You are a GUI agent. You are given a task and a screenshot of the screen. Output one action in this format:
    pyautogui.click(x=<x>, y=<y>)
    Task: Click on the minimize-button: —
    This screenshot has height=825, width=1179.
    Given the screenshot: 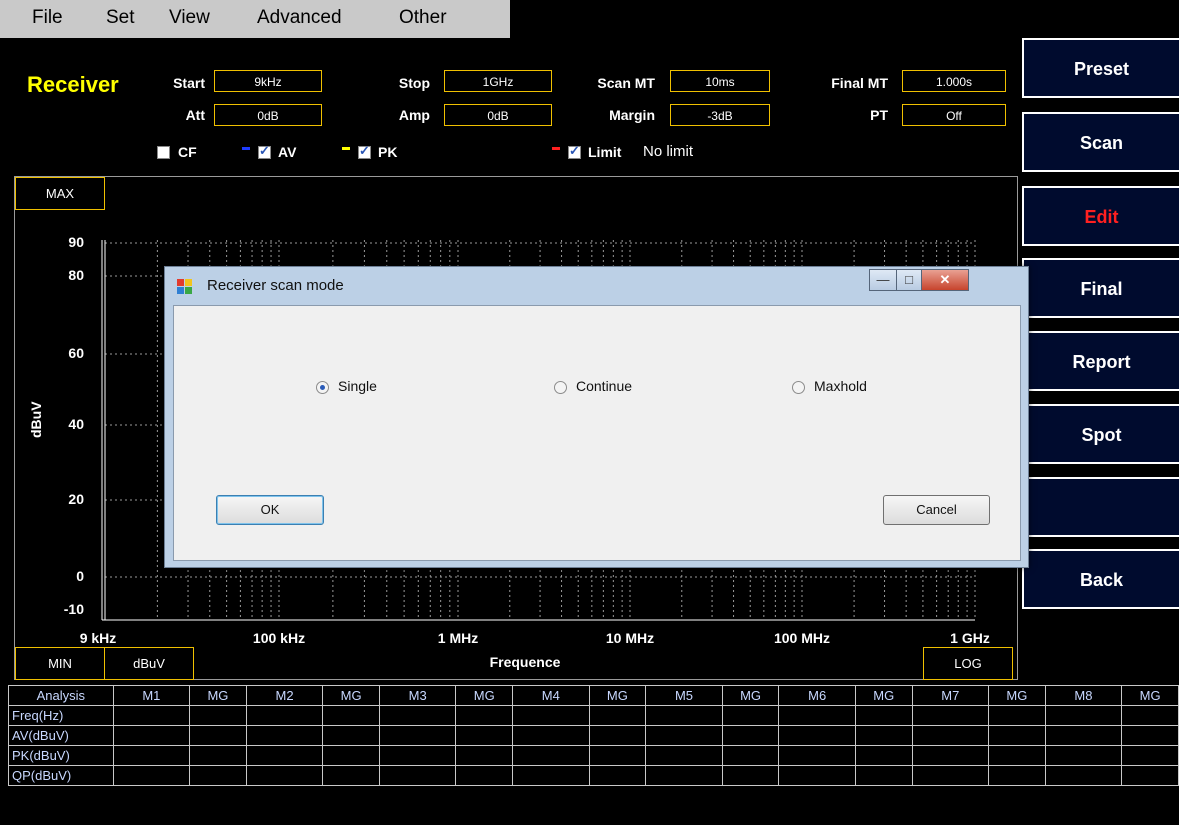 What is the action you would take?
    pyautogui.click(x=883, y=280)
    